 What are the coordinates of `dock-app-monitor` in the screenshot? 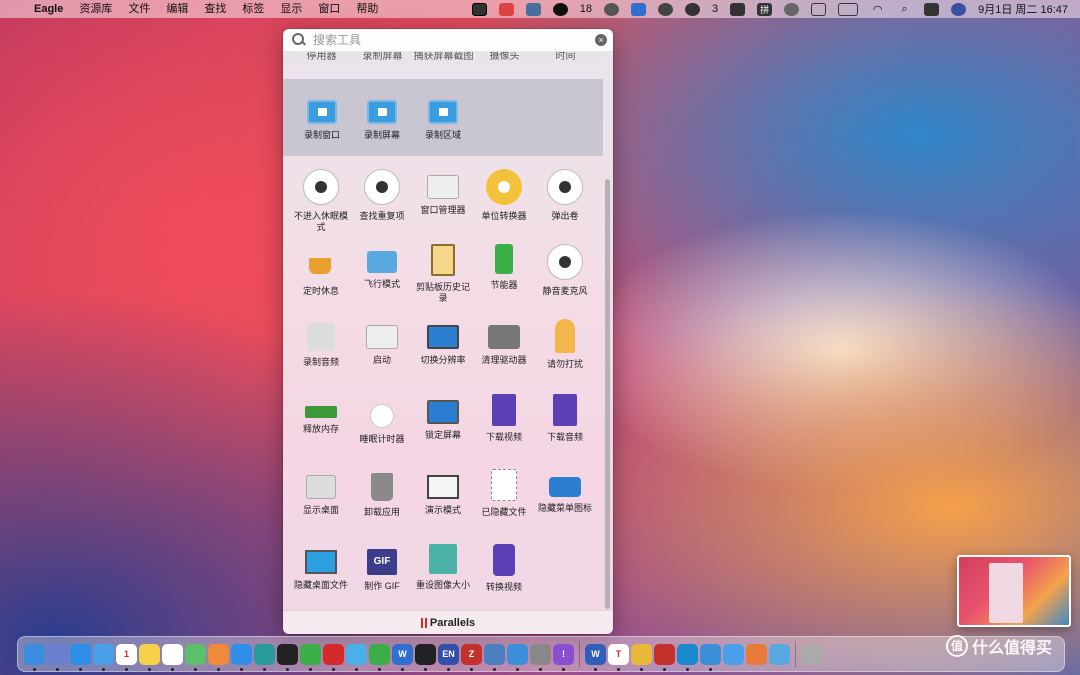 It's located at (710, 657).